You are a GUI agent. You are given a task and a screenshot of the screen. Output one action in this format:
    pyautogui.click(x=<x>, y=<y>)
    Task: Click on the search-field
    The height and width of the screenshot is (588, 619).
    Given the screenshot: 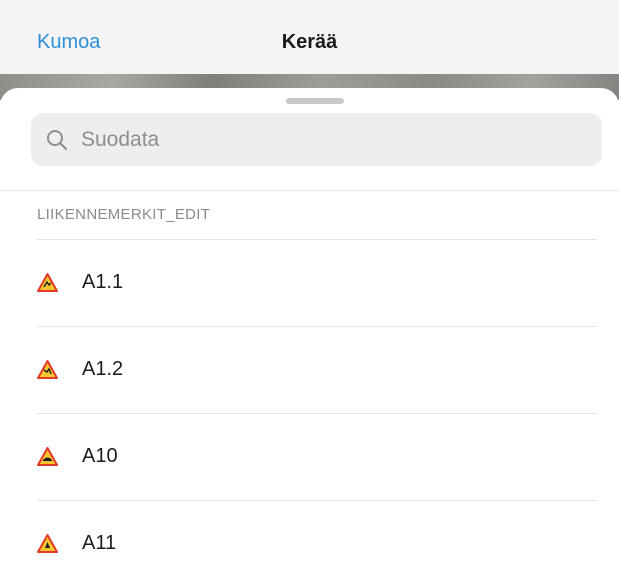 What is the action you would take?
    pyautogui.click(x=316, y=139)
    